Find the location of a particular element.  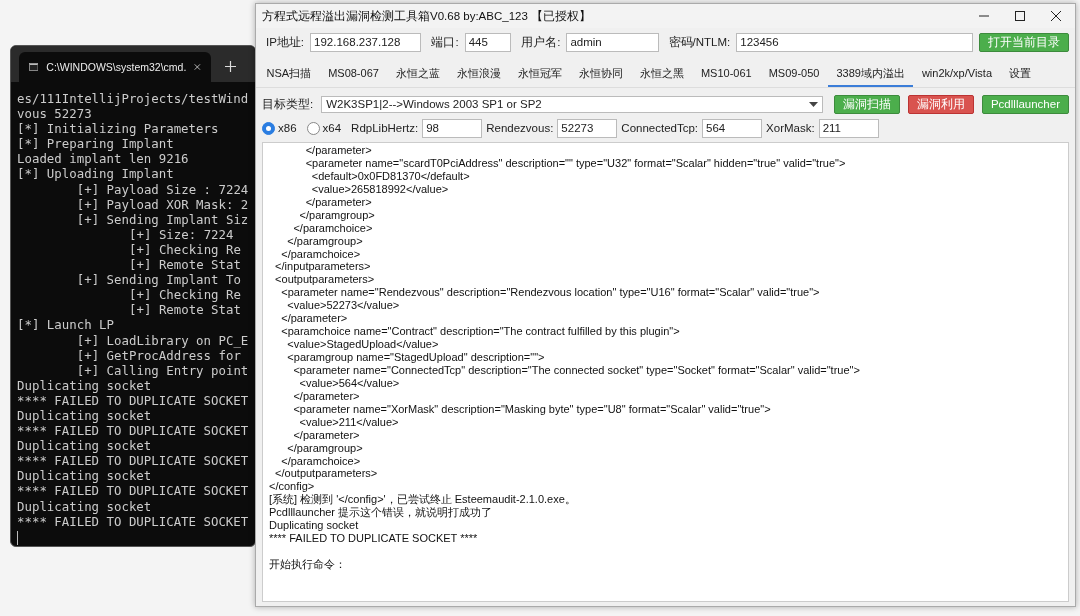

tab: win2k/xp/Vista is located at coordinates (957, 76).